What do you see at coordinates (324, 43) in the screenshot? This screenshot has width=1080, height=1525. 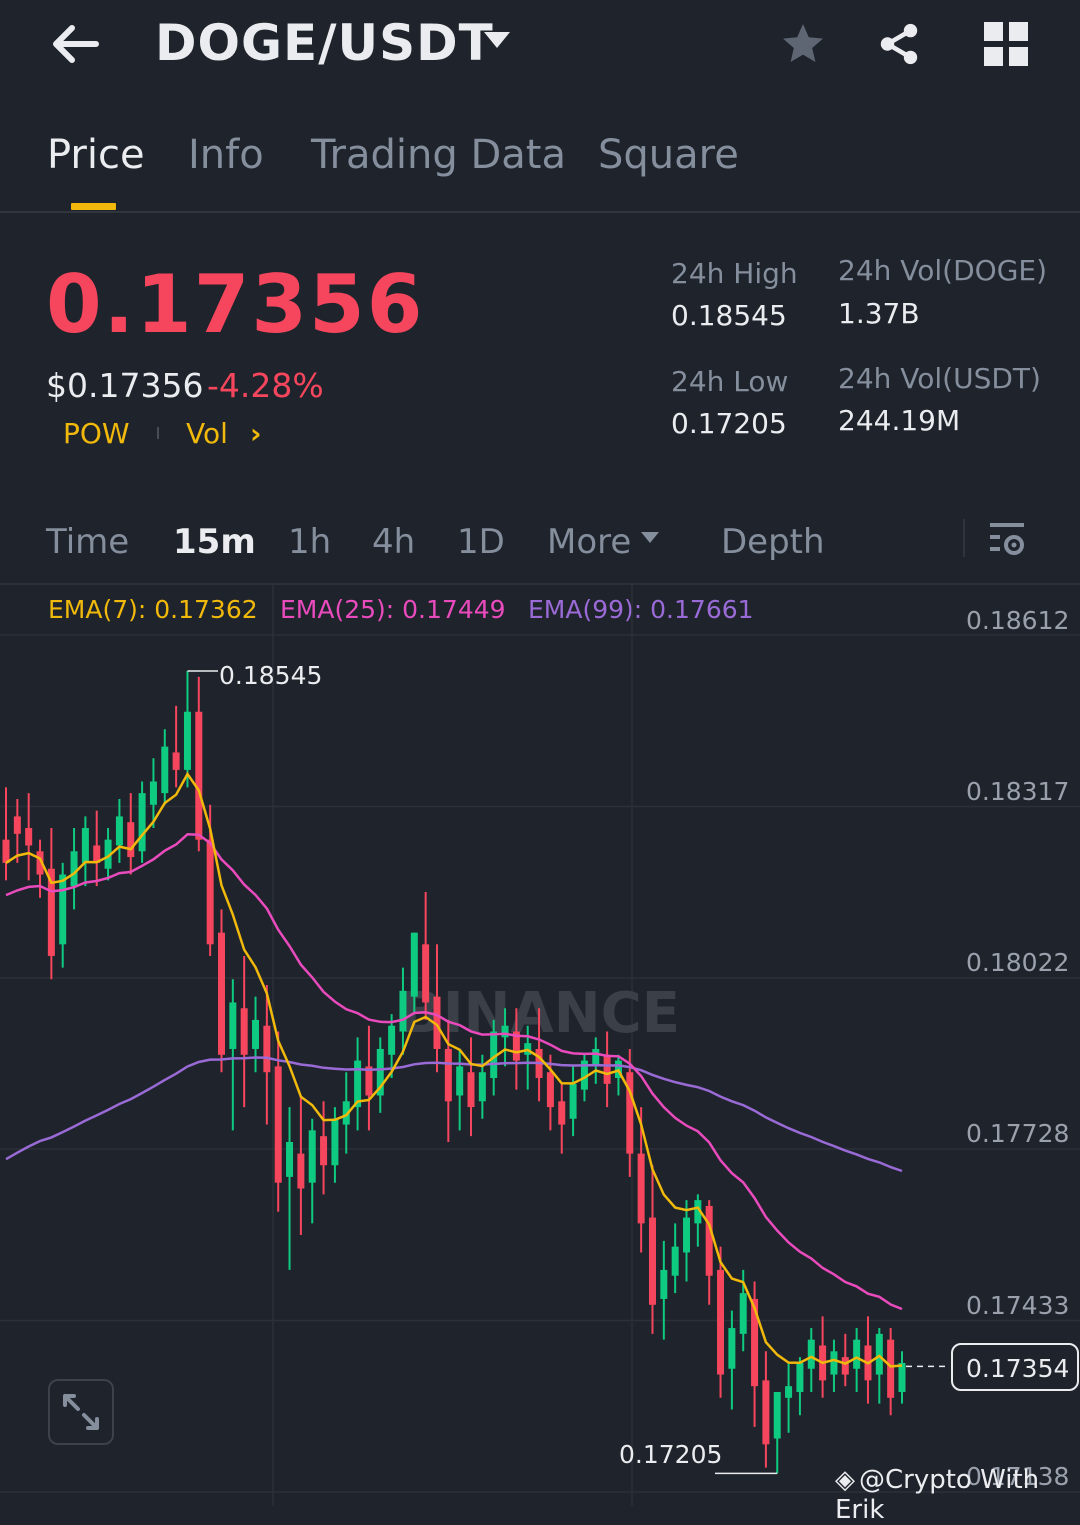 I see `pair-title: DOGE/USDT` at bounding box center [324, 43].